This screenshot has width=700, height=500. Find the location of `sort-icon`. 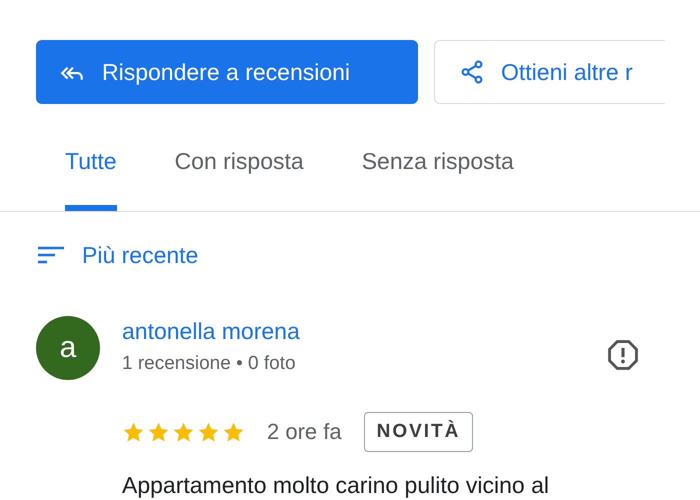

sort-icon is located at coordinates (51, 255).